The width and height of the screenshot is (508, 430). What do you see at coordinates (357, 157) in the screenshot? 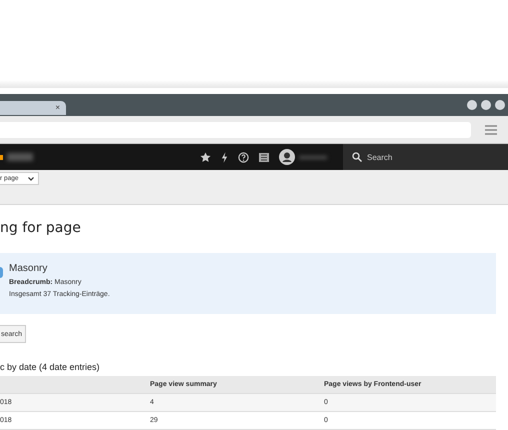
I see `search-icon` at bounding box center [357, 157].